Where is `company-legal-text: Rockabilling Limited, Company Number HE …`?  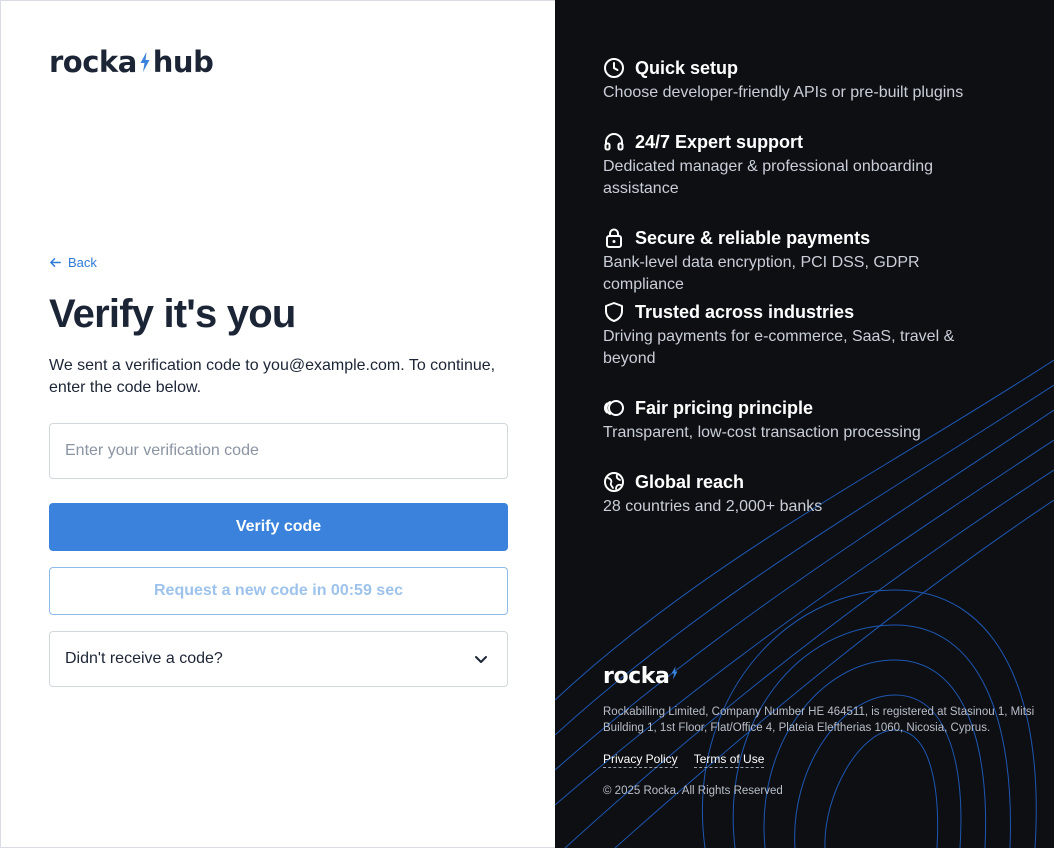
company-legal-text: Rockabilling Limited, Company Number HE … is located at coordinates (819, 720).